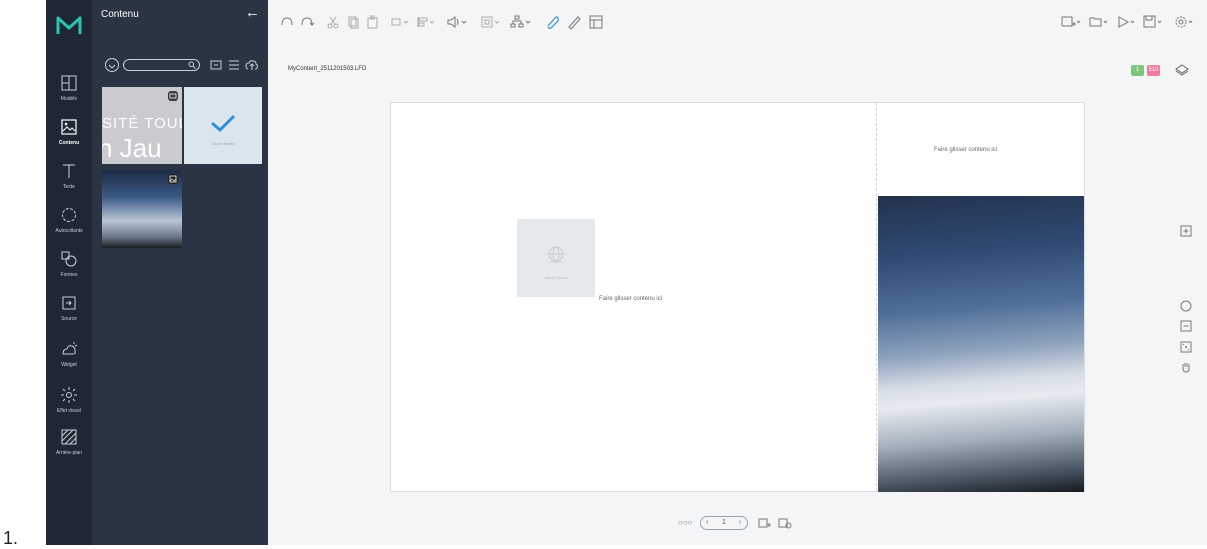 The image size is (1207, 549). Describe the element at coordinates (69, 136) in the screenshot. I see `sidebar-item-contenu: Contenu` at that location.